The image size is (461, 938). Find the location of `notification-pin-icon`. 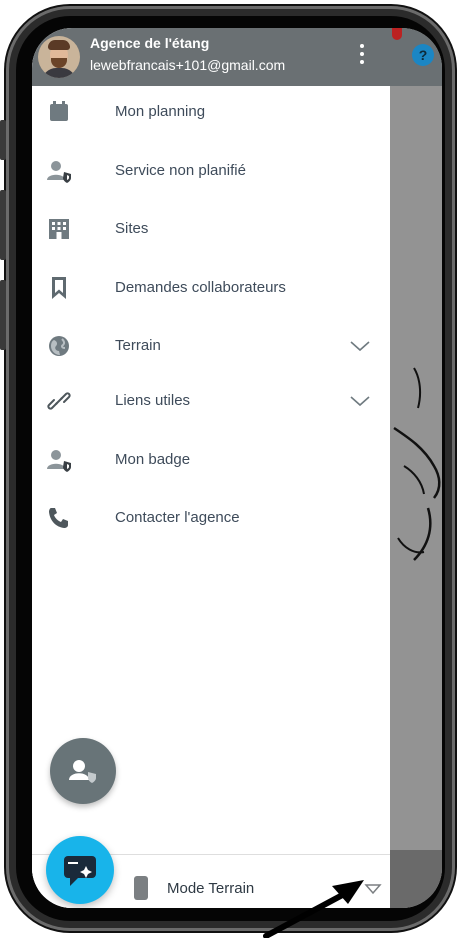

notification-pin-icon is located at coordinates (397, 34).